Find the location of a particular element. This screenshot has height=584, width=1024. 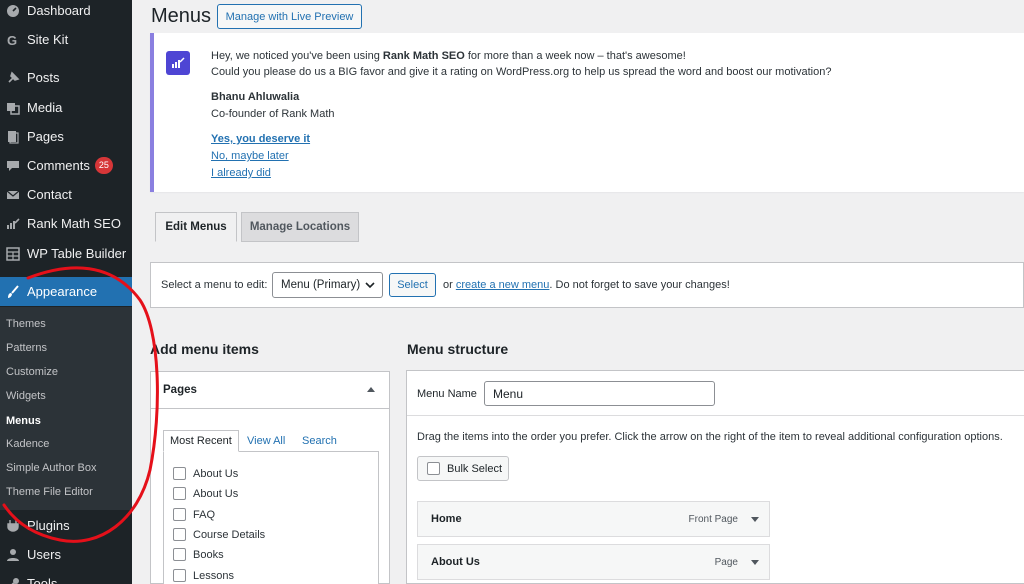

manage-live-preview-button: Manage with Live Preview is located at coordinates (289, 16).